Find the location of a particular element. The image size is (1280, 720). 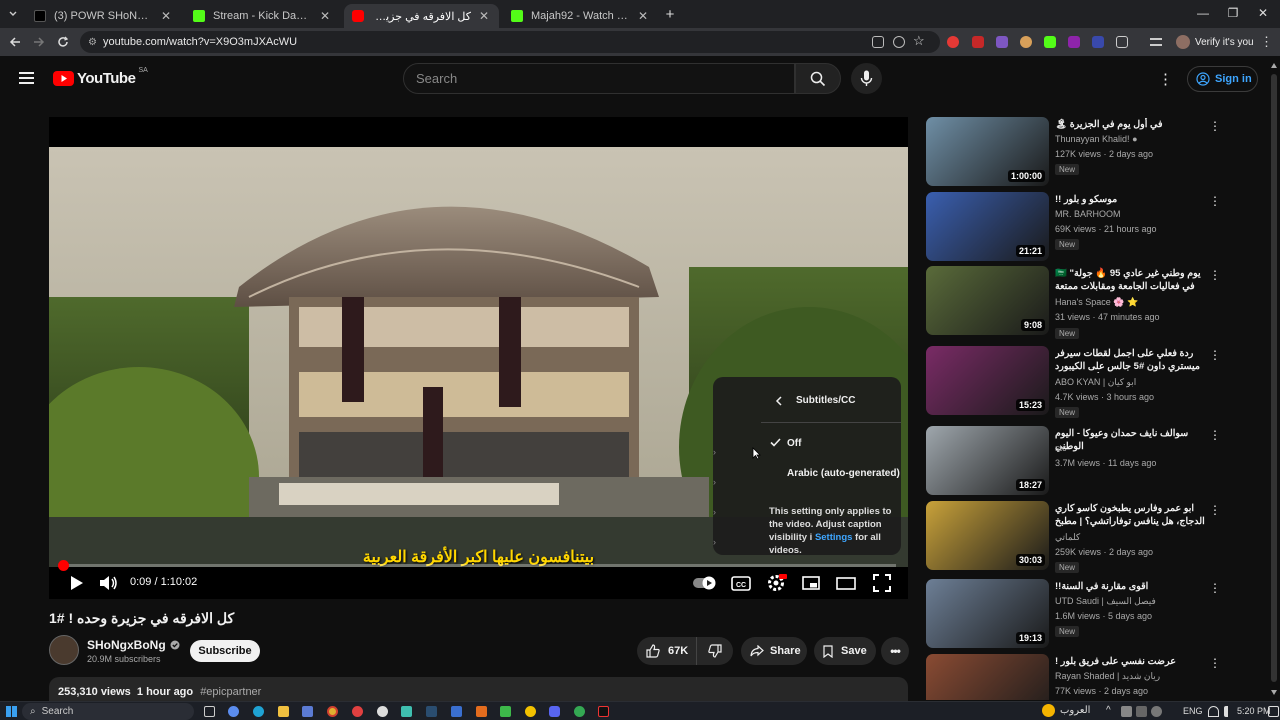

copilot-icon is located at coordinates (233, 711).